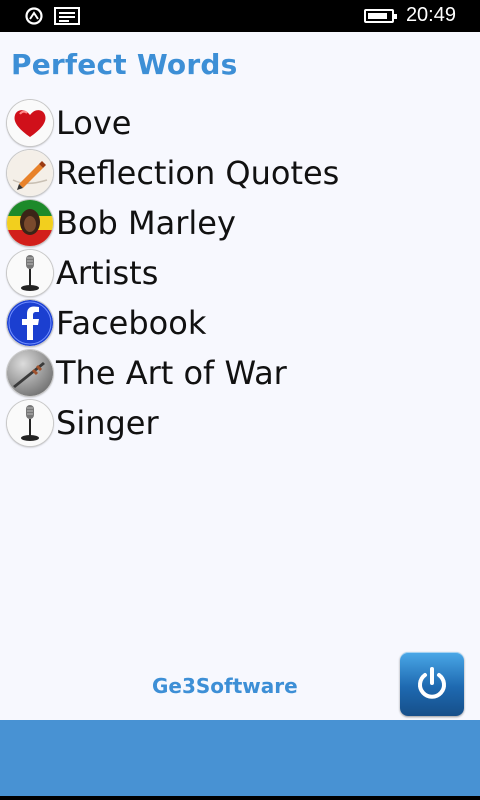 This screenshot has height=800, width=480. What do you see at coordinates (237, 423) in the screenshot?
I see `menu-item-singer: Singer` at bounding box center [237, 423].